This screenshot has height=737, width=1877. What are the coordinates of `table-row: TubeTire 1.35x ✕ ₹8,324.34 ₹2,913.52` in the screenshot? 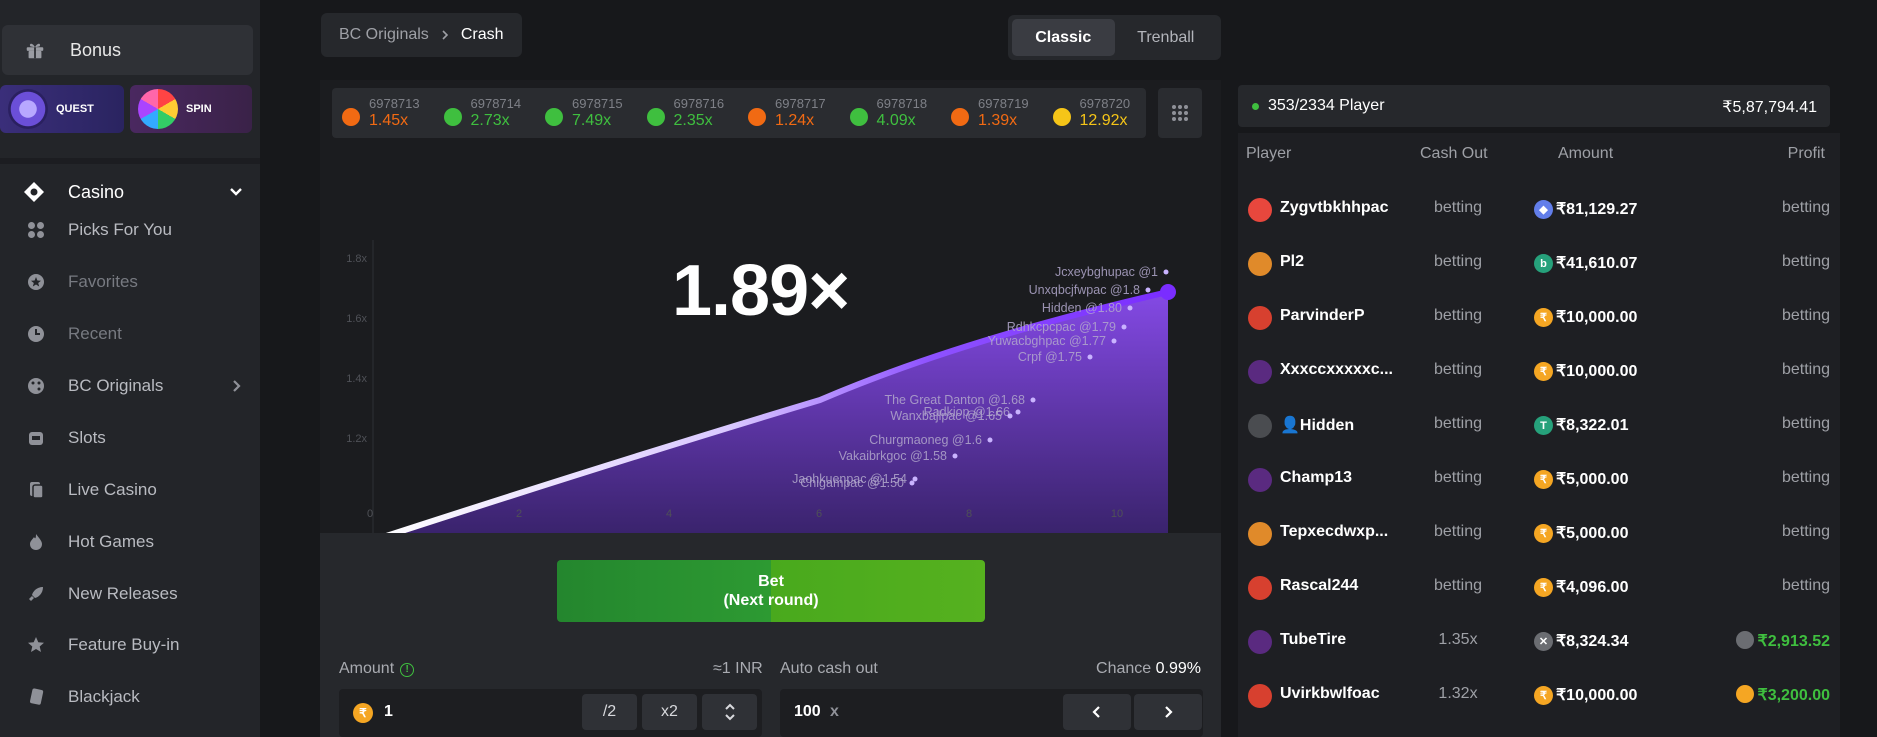 It's located at (1539, 641).